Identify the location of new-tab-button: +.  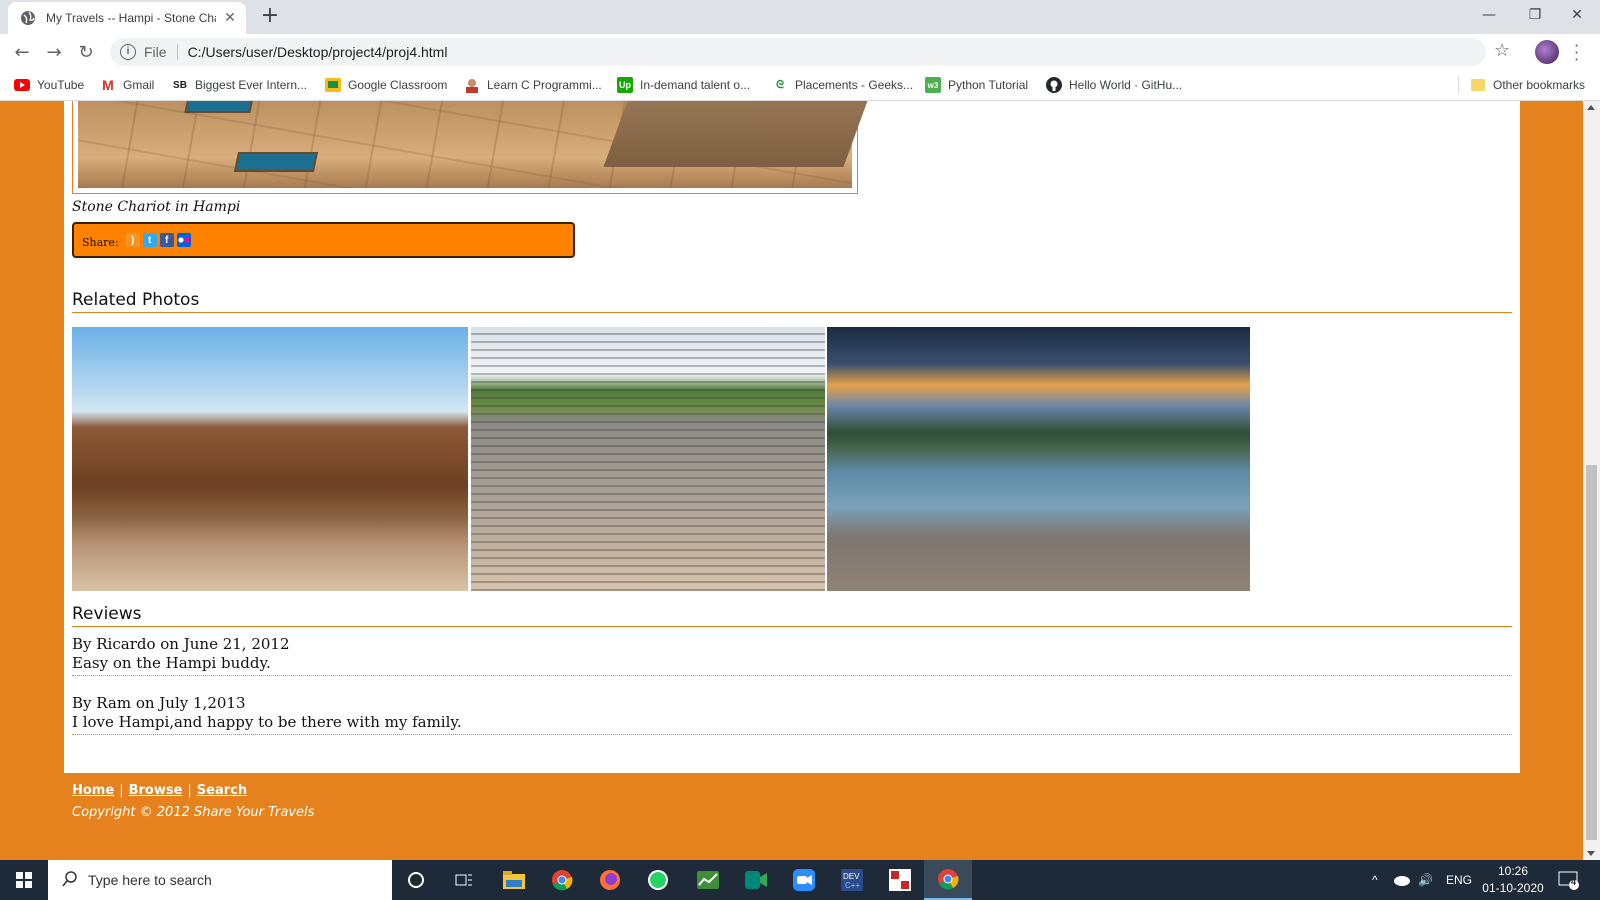
(270, 17).